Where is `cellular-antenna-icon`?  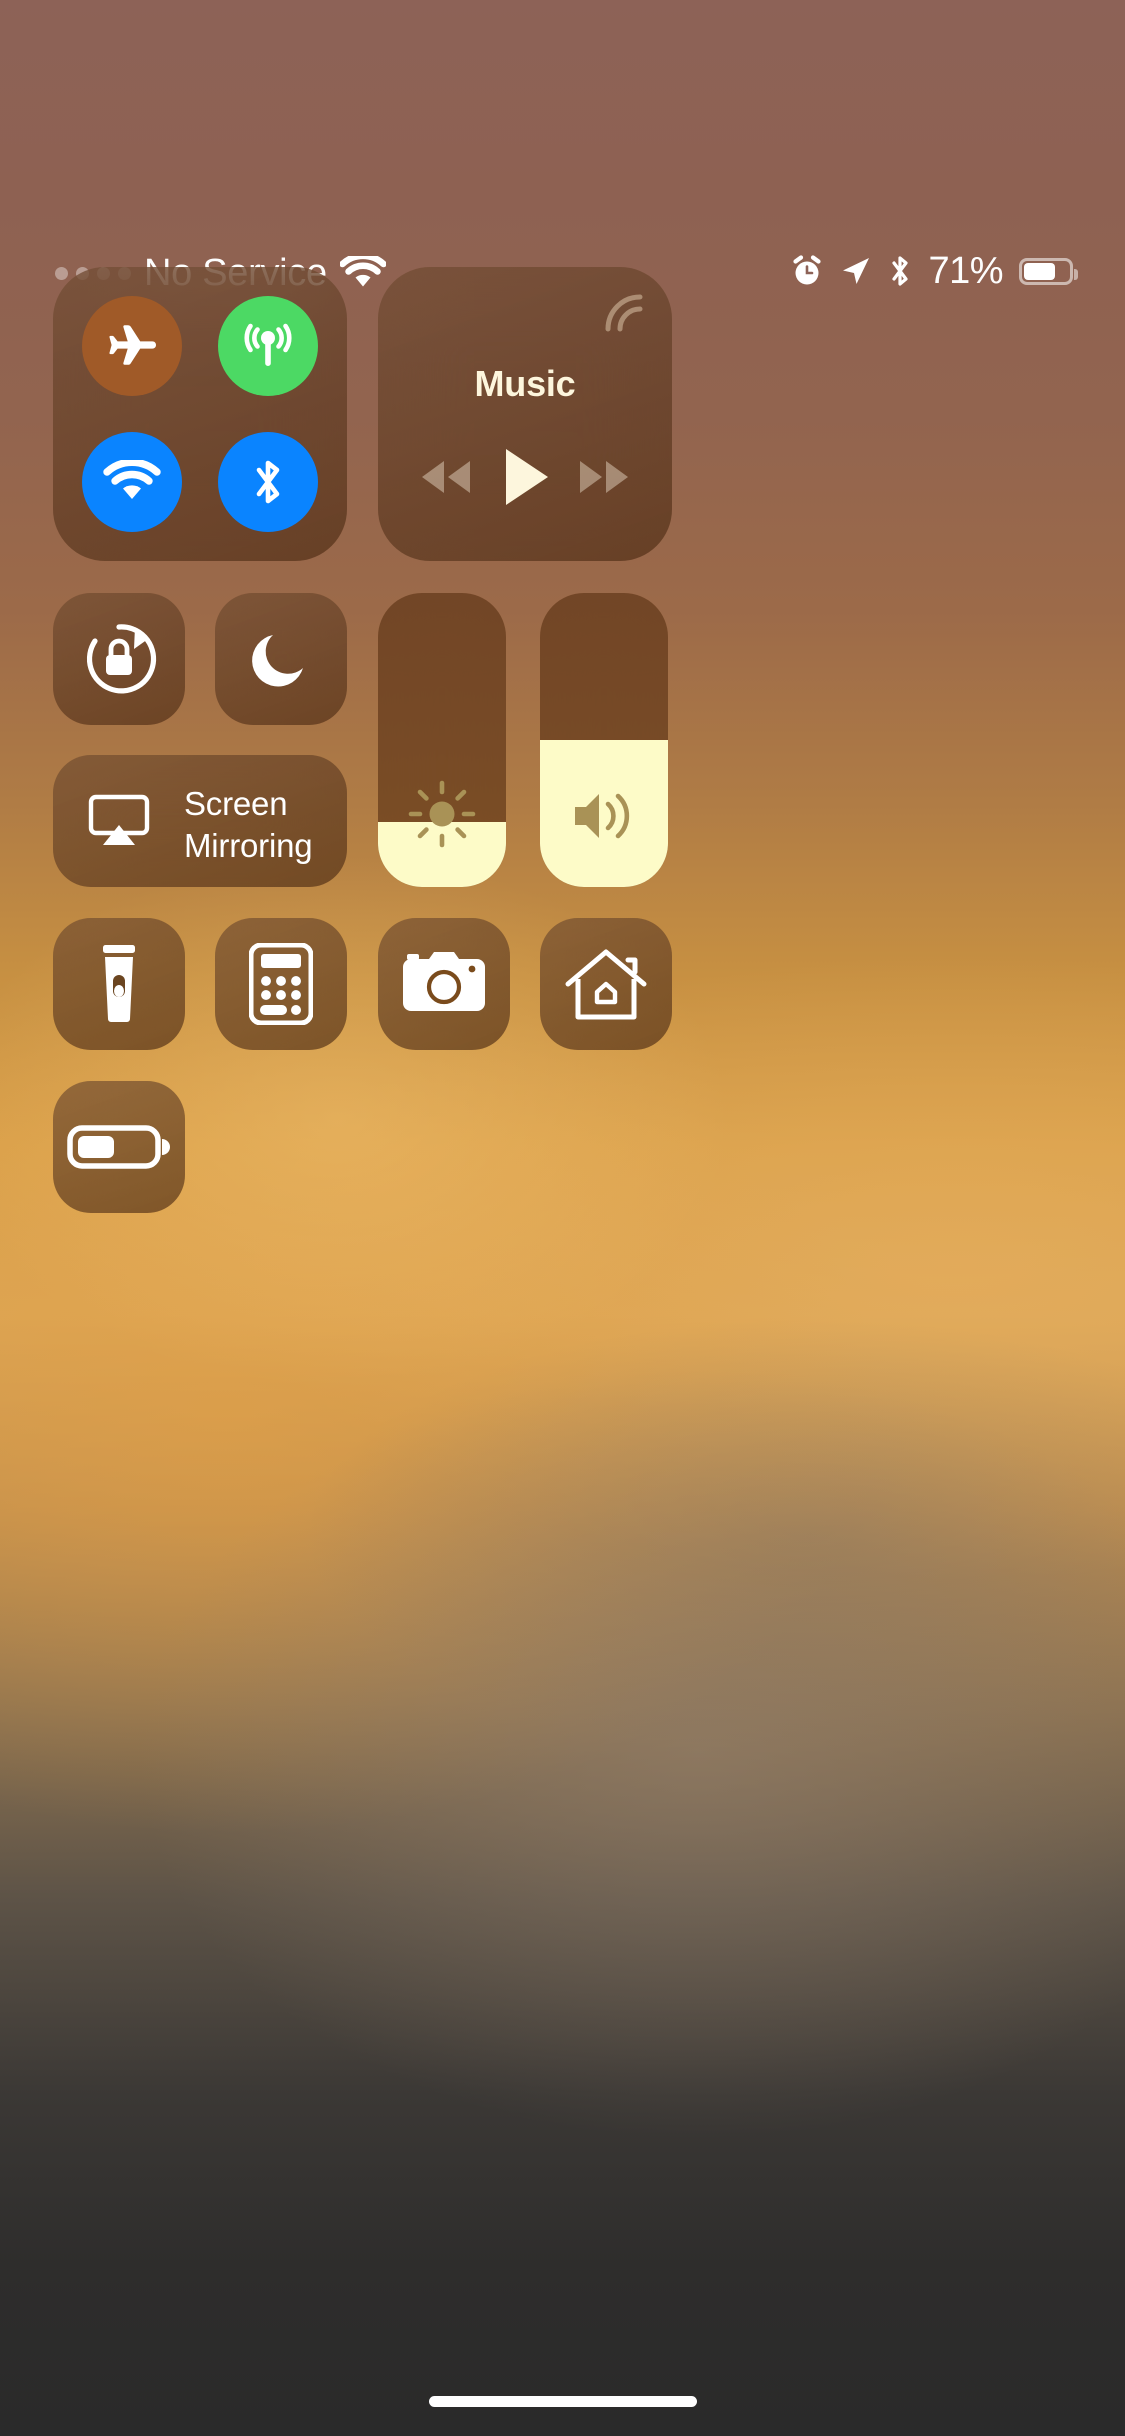
cellular-antenna-icon is located at coordinates (268, 346).